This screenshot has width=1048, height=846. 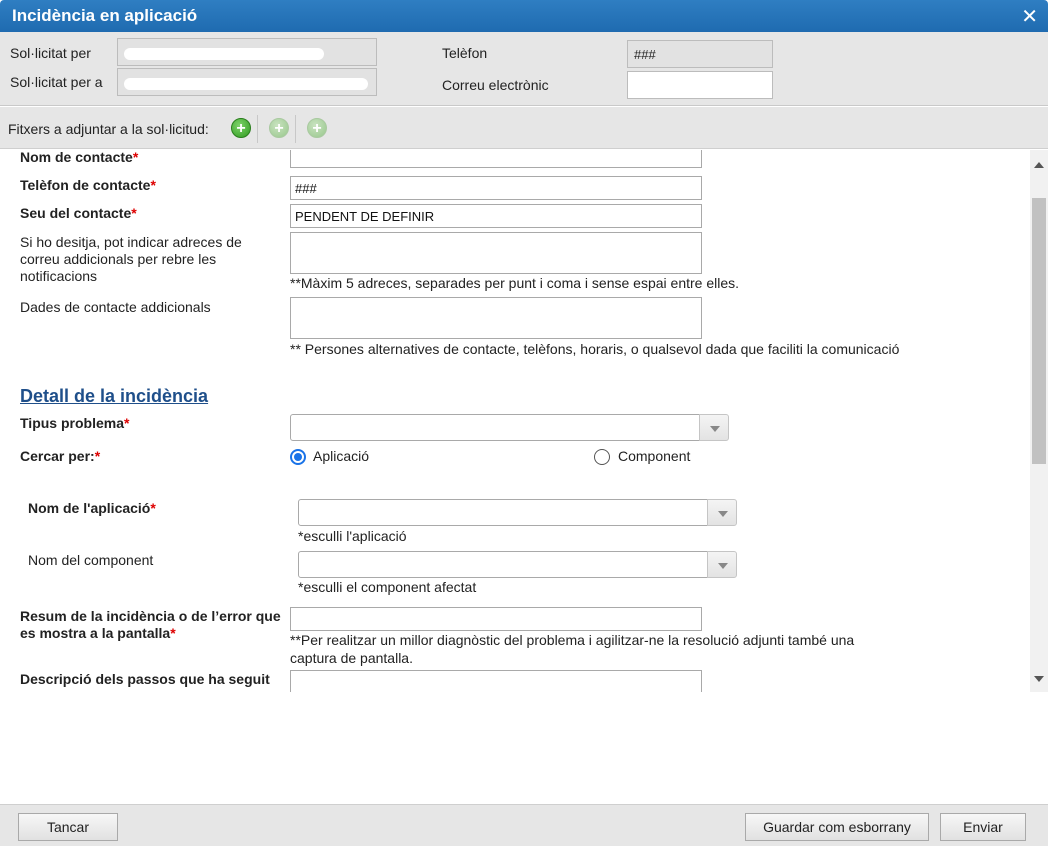 I want to click on problem-type-dropdown-button, so click(x=714, y=427).